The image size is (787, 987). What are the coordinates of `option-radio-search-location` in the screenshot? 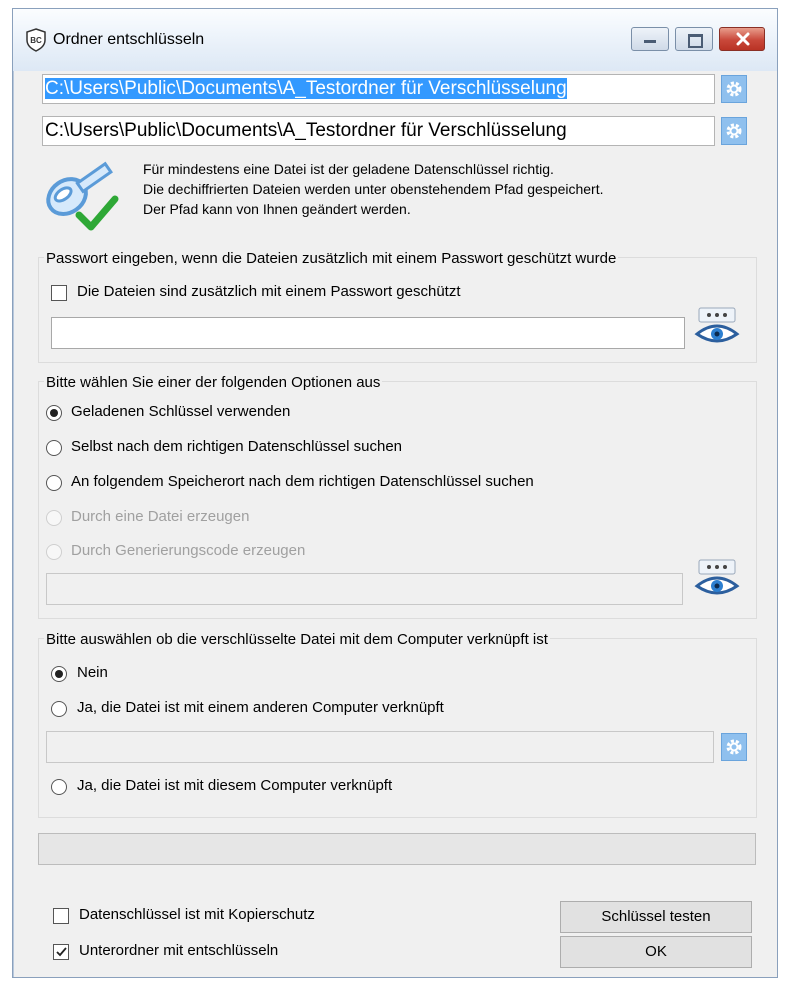 It's located at (54, 483).